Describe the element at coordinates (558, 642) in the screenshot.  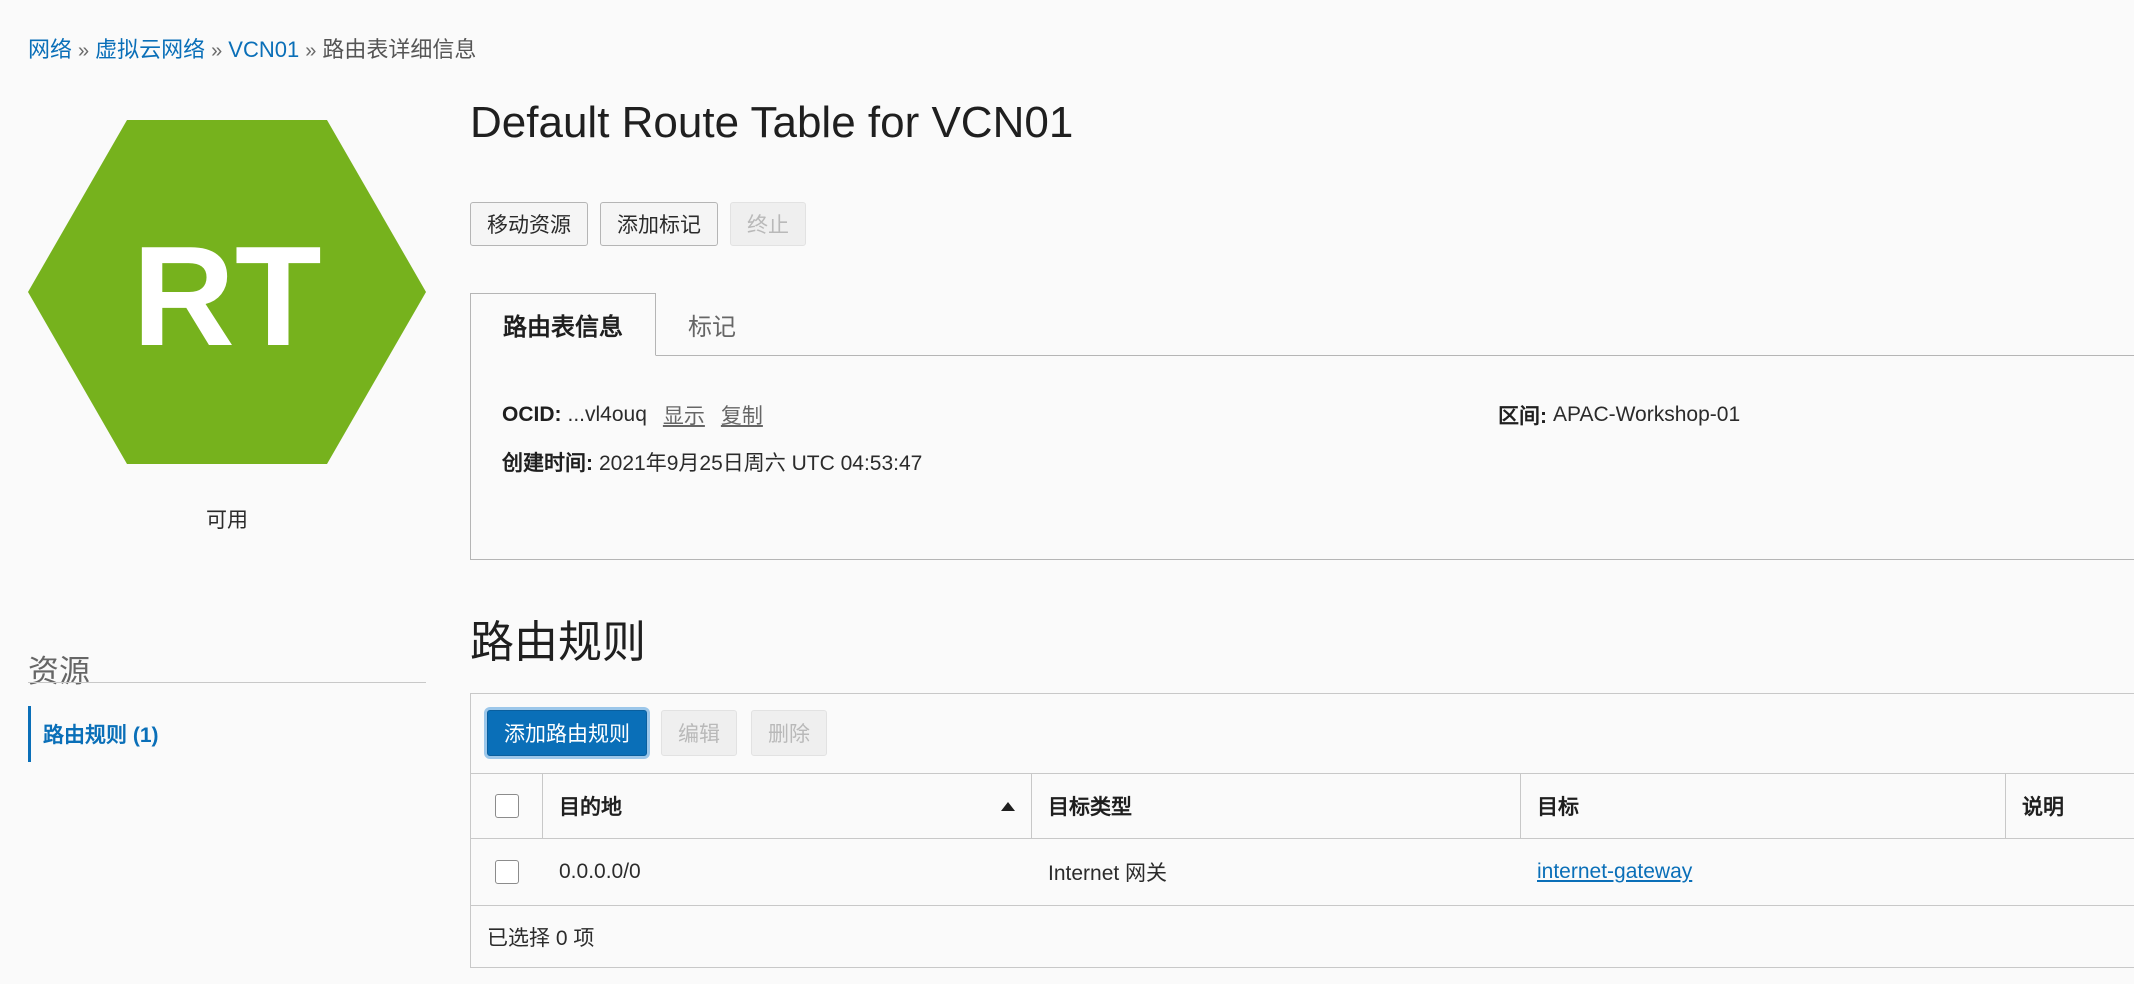
I see `route-rules-heading: 路由规则` at that location.